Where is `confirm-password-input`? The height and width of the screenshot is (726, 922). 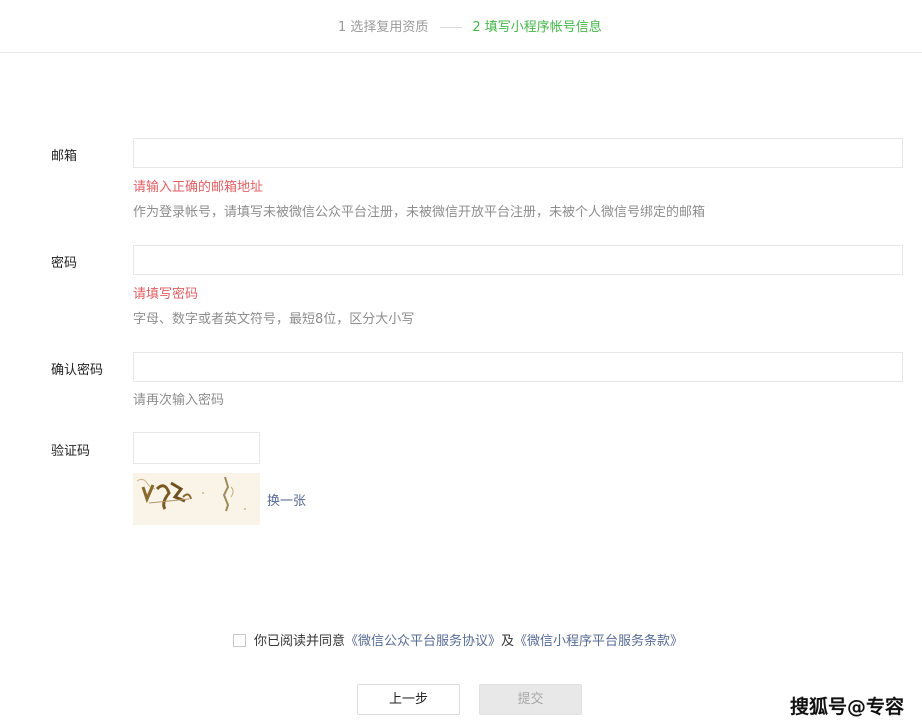 confirm-password-input is located at coordinates (518, 367).